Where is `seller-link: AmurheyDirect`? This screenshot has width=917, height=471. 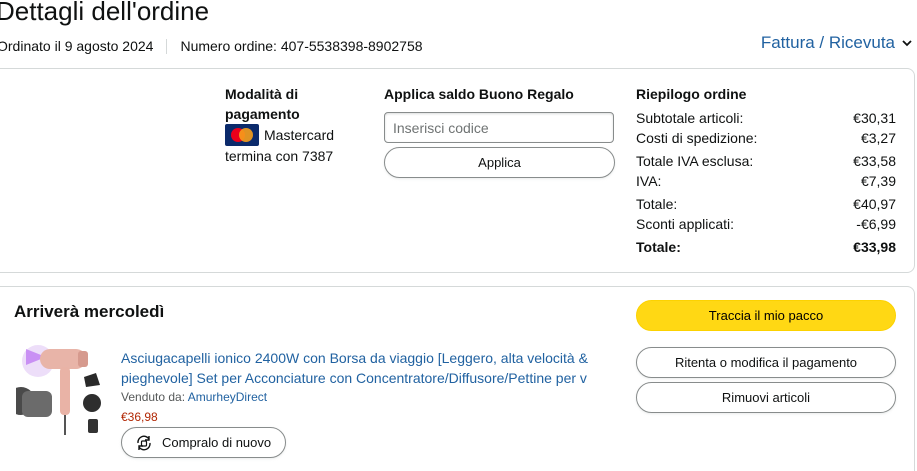 seller-link: AmurheyDirect is located at coordinates (227, 397).